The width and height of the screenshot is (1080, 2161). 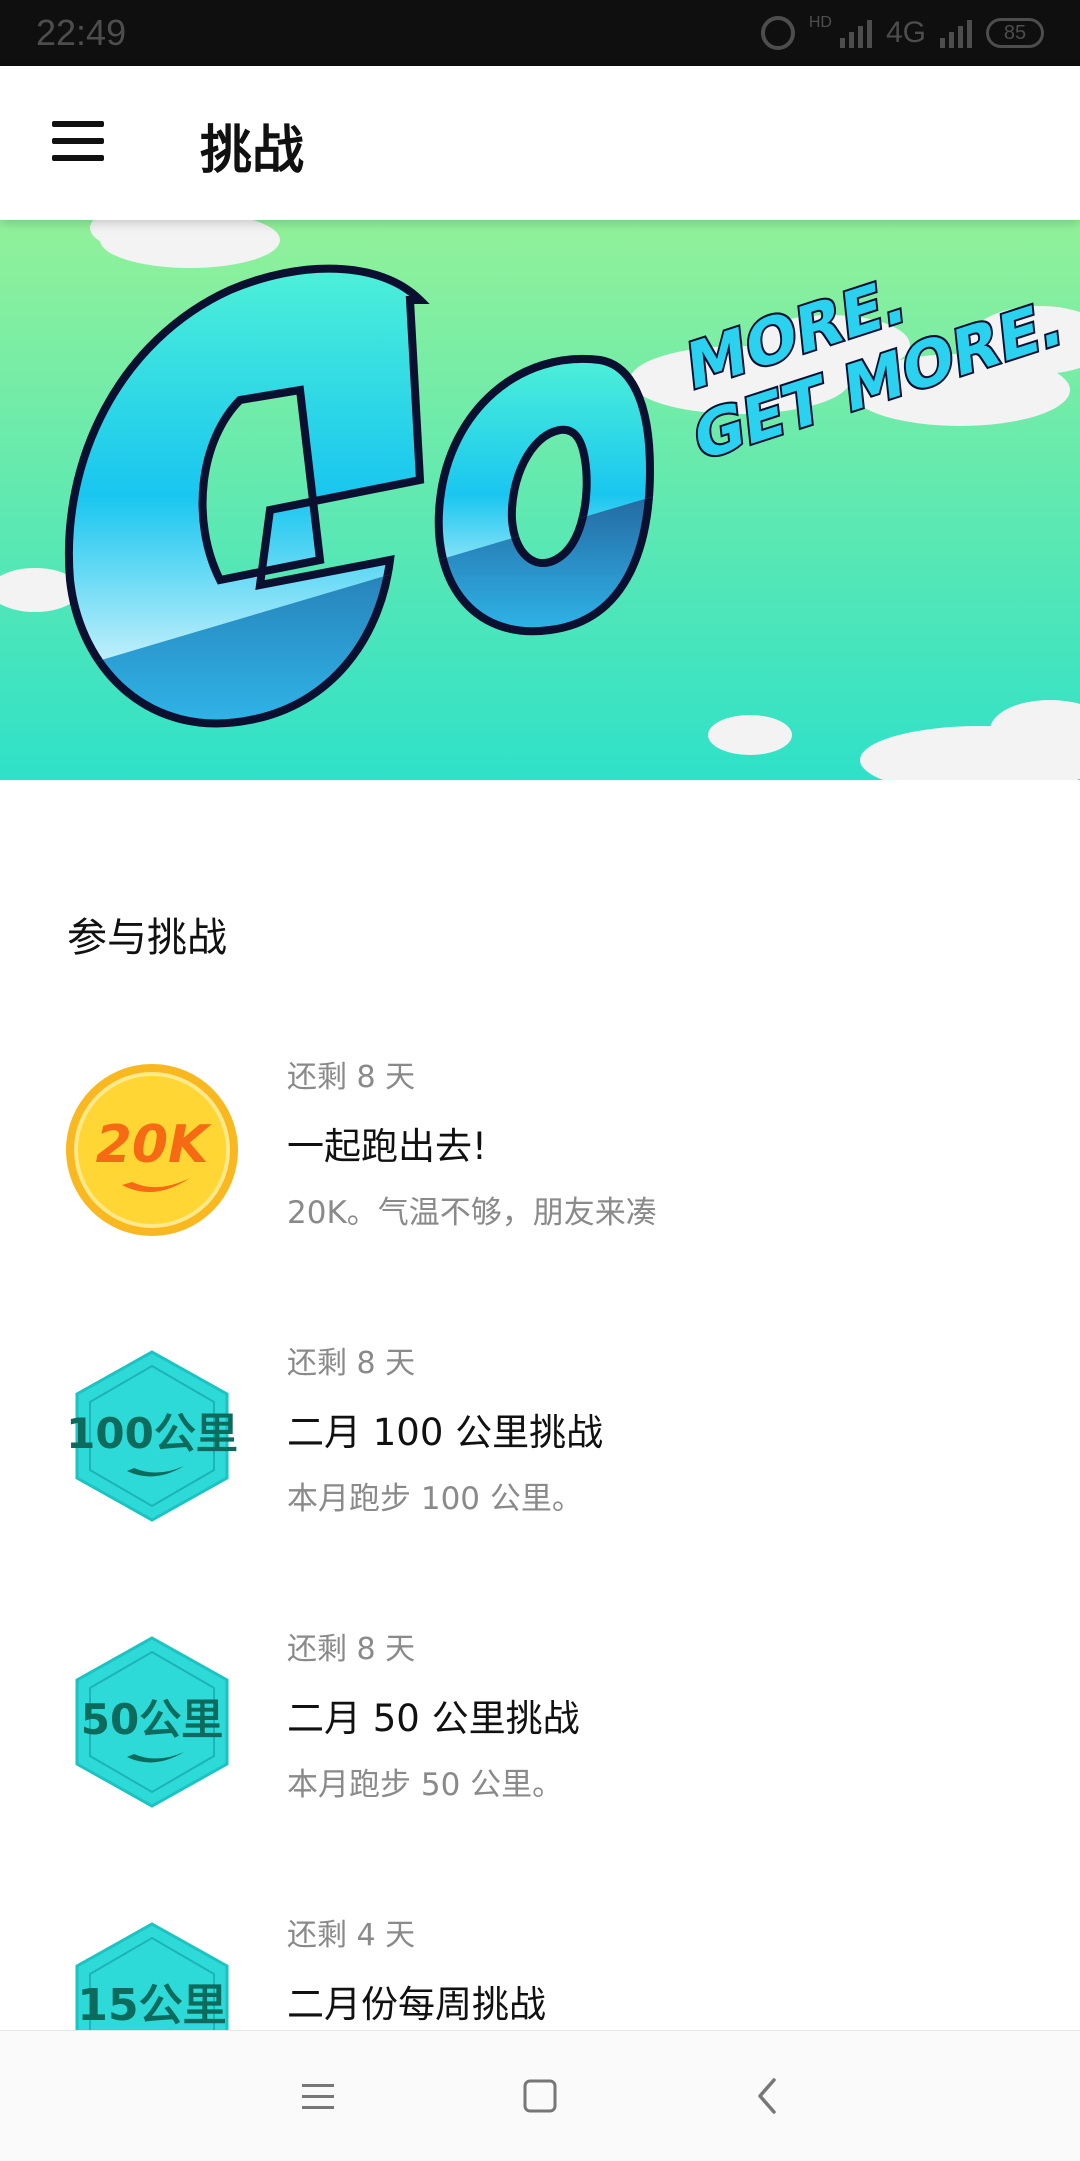 I want to click on hexagon-badge-icon: 100公里, so click(x=152, y=1436).